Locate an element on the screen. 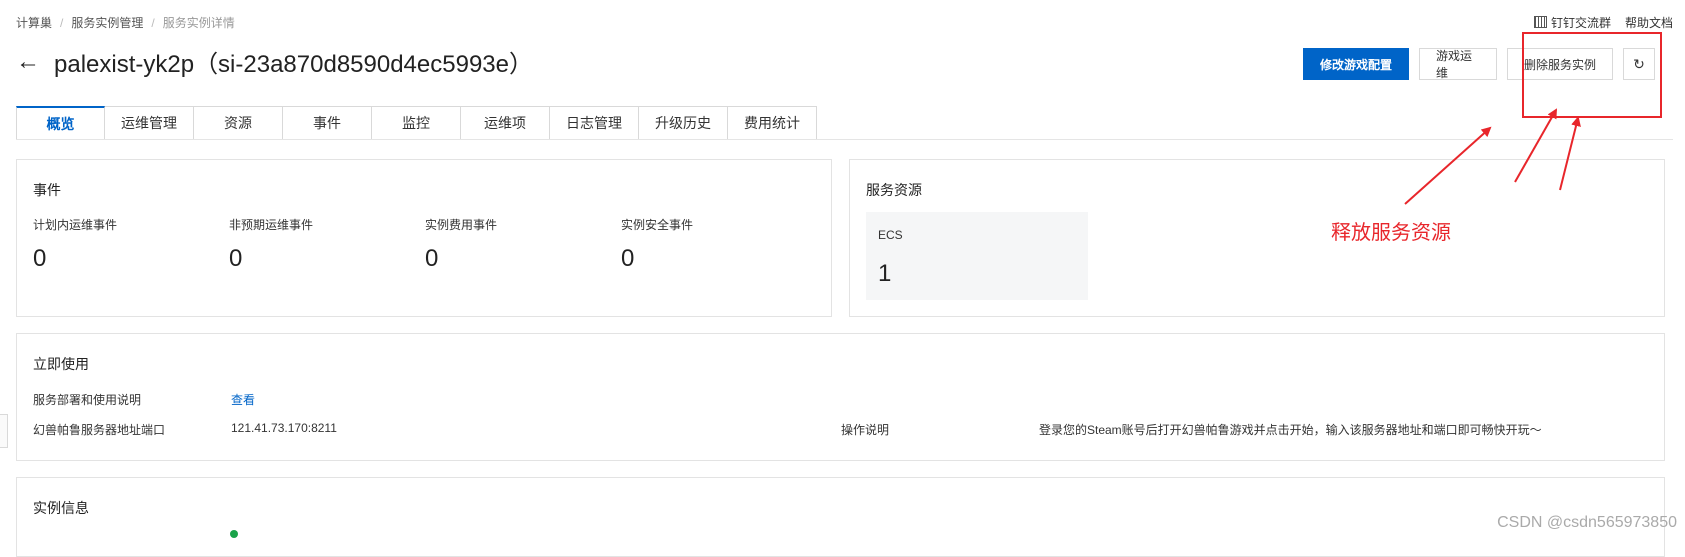 Image resolution: width=1685 pixels, height=557 pixels. annotation-arrows is located at coordinates (1492, 156).